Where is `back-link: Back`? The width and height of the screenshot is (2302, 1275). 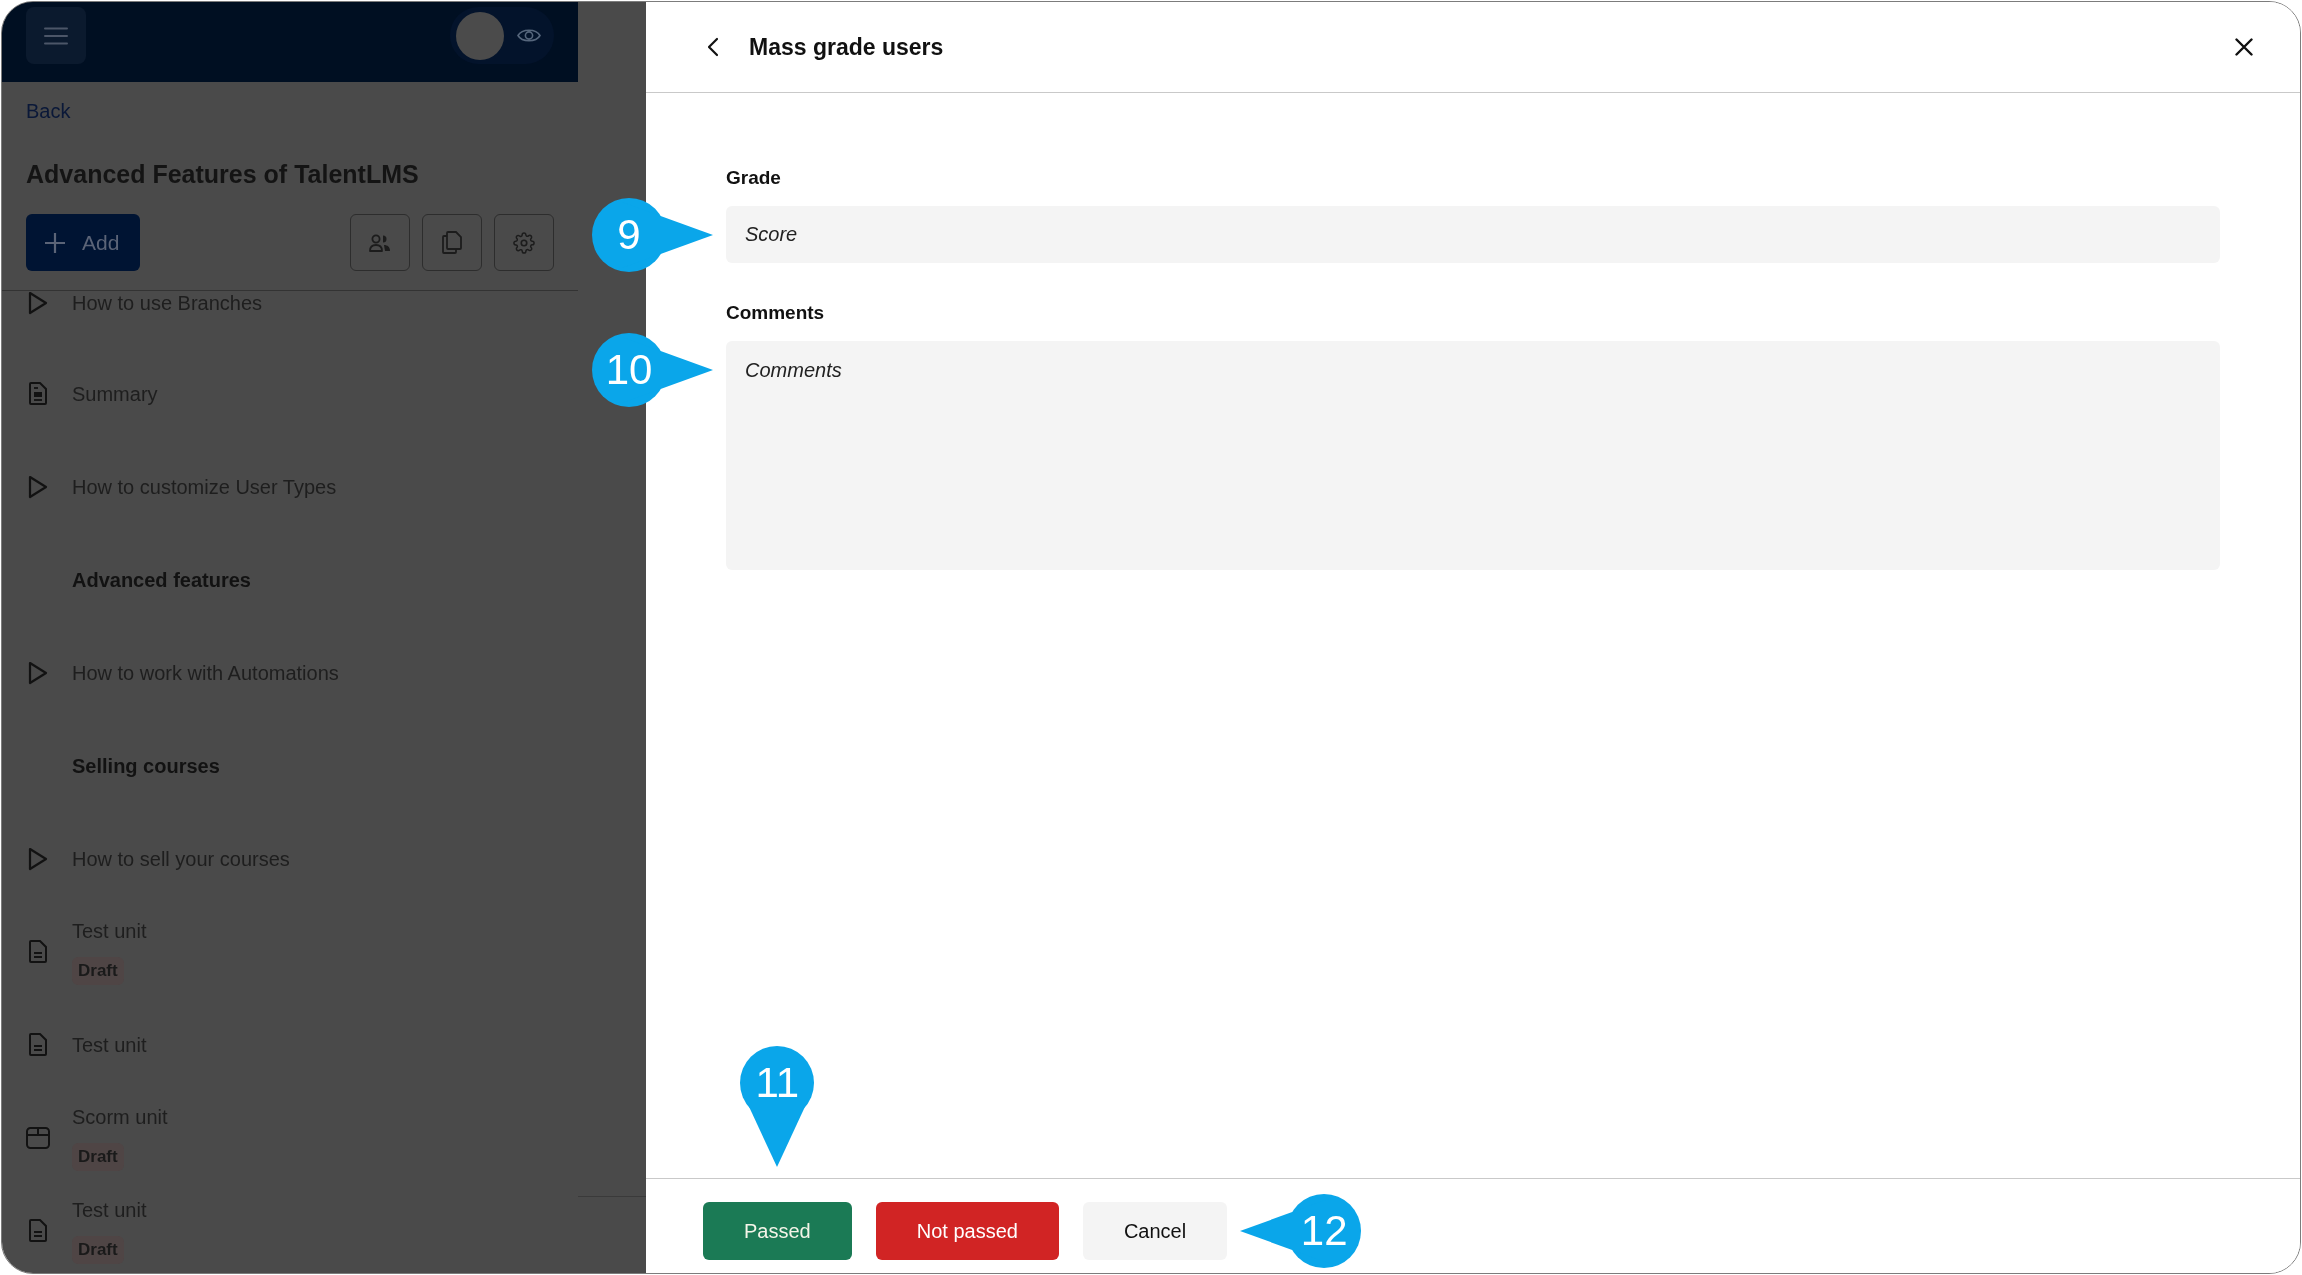
back-link: Back is located at coordinates (48, 111).